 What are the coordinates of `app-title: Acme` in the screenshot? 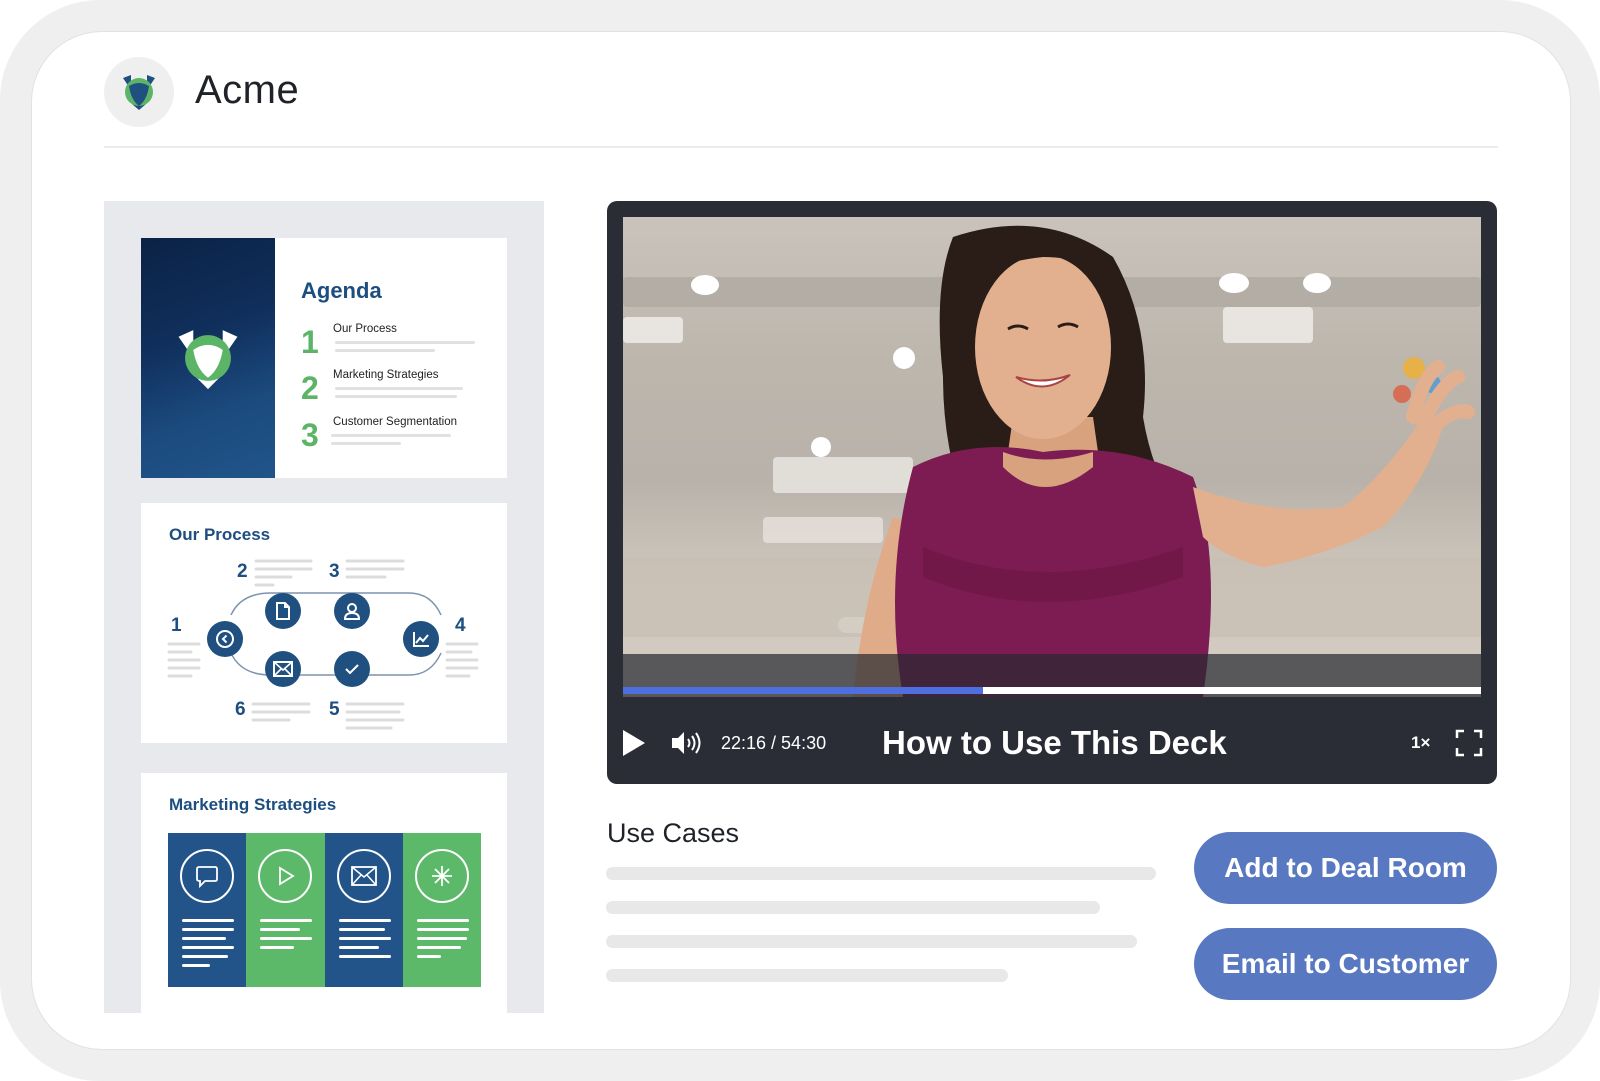 It's located at (247, 90).